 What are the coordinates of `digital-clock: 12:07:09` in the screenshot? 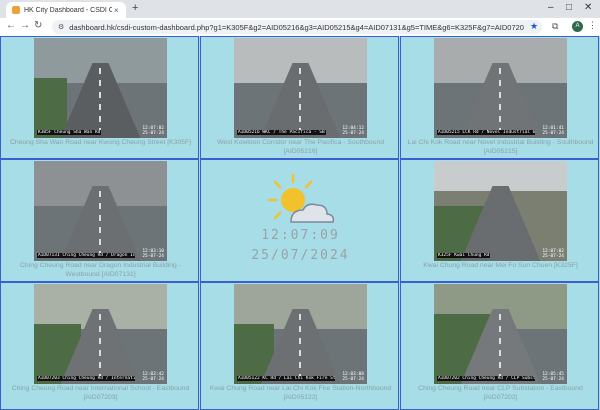 It's located at (300, 235).